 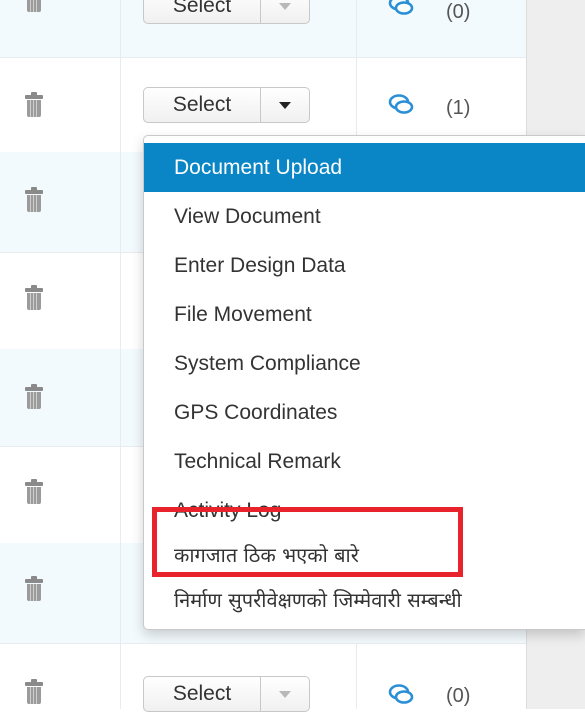 I want to click on menu-item-gps-coordinates: GPS Coordinates, so click(x=364, y=412).